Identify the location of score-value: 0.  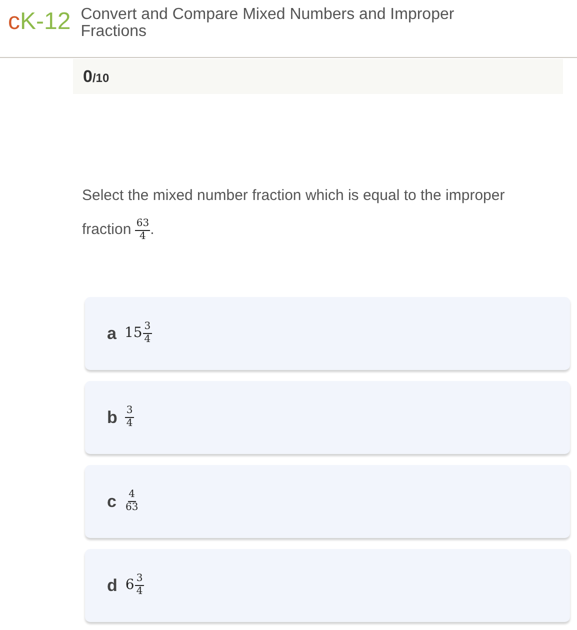
(87, 77).